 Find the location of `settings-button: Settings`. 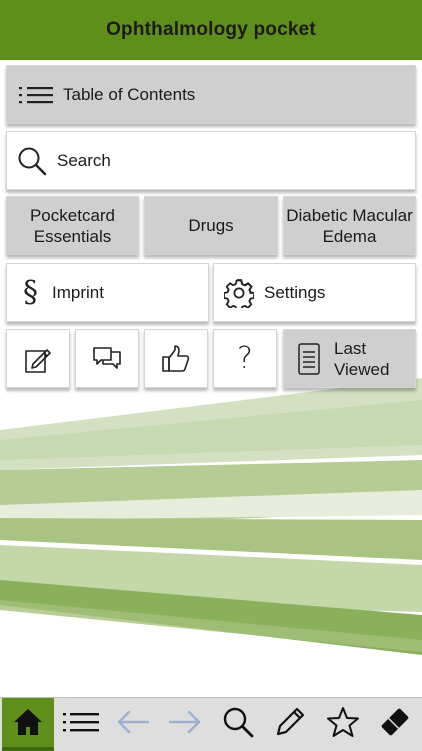

settings-button: Settings is located at coordinates (314, 292).